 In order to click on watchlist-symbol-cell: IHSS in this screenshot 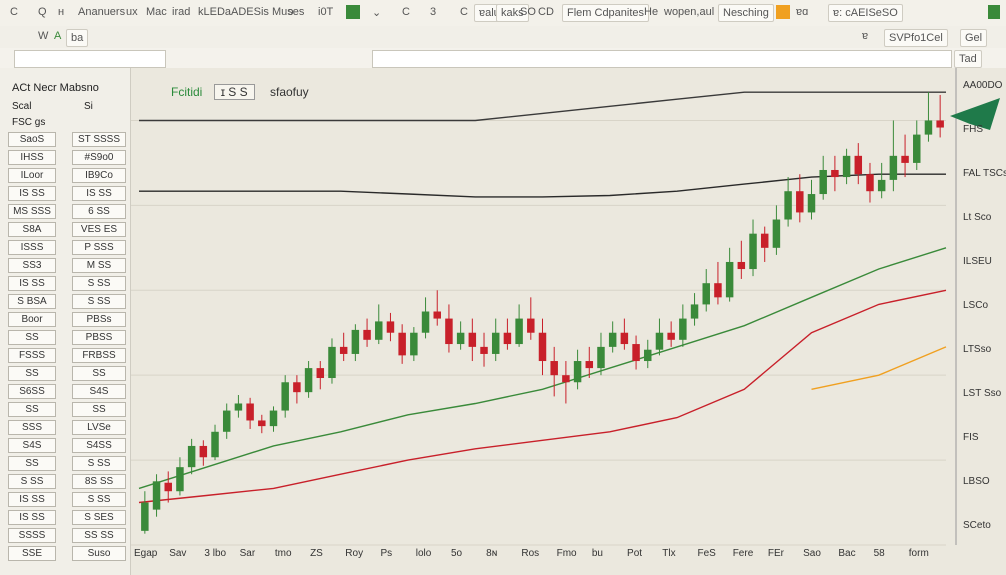, I will do `click(32, 157)`.